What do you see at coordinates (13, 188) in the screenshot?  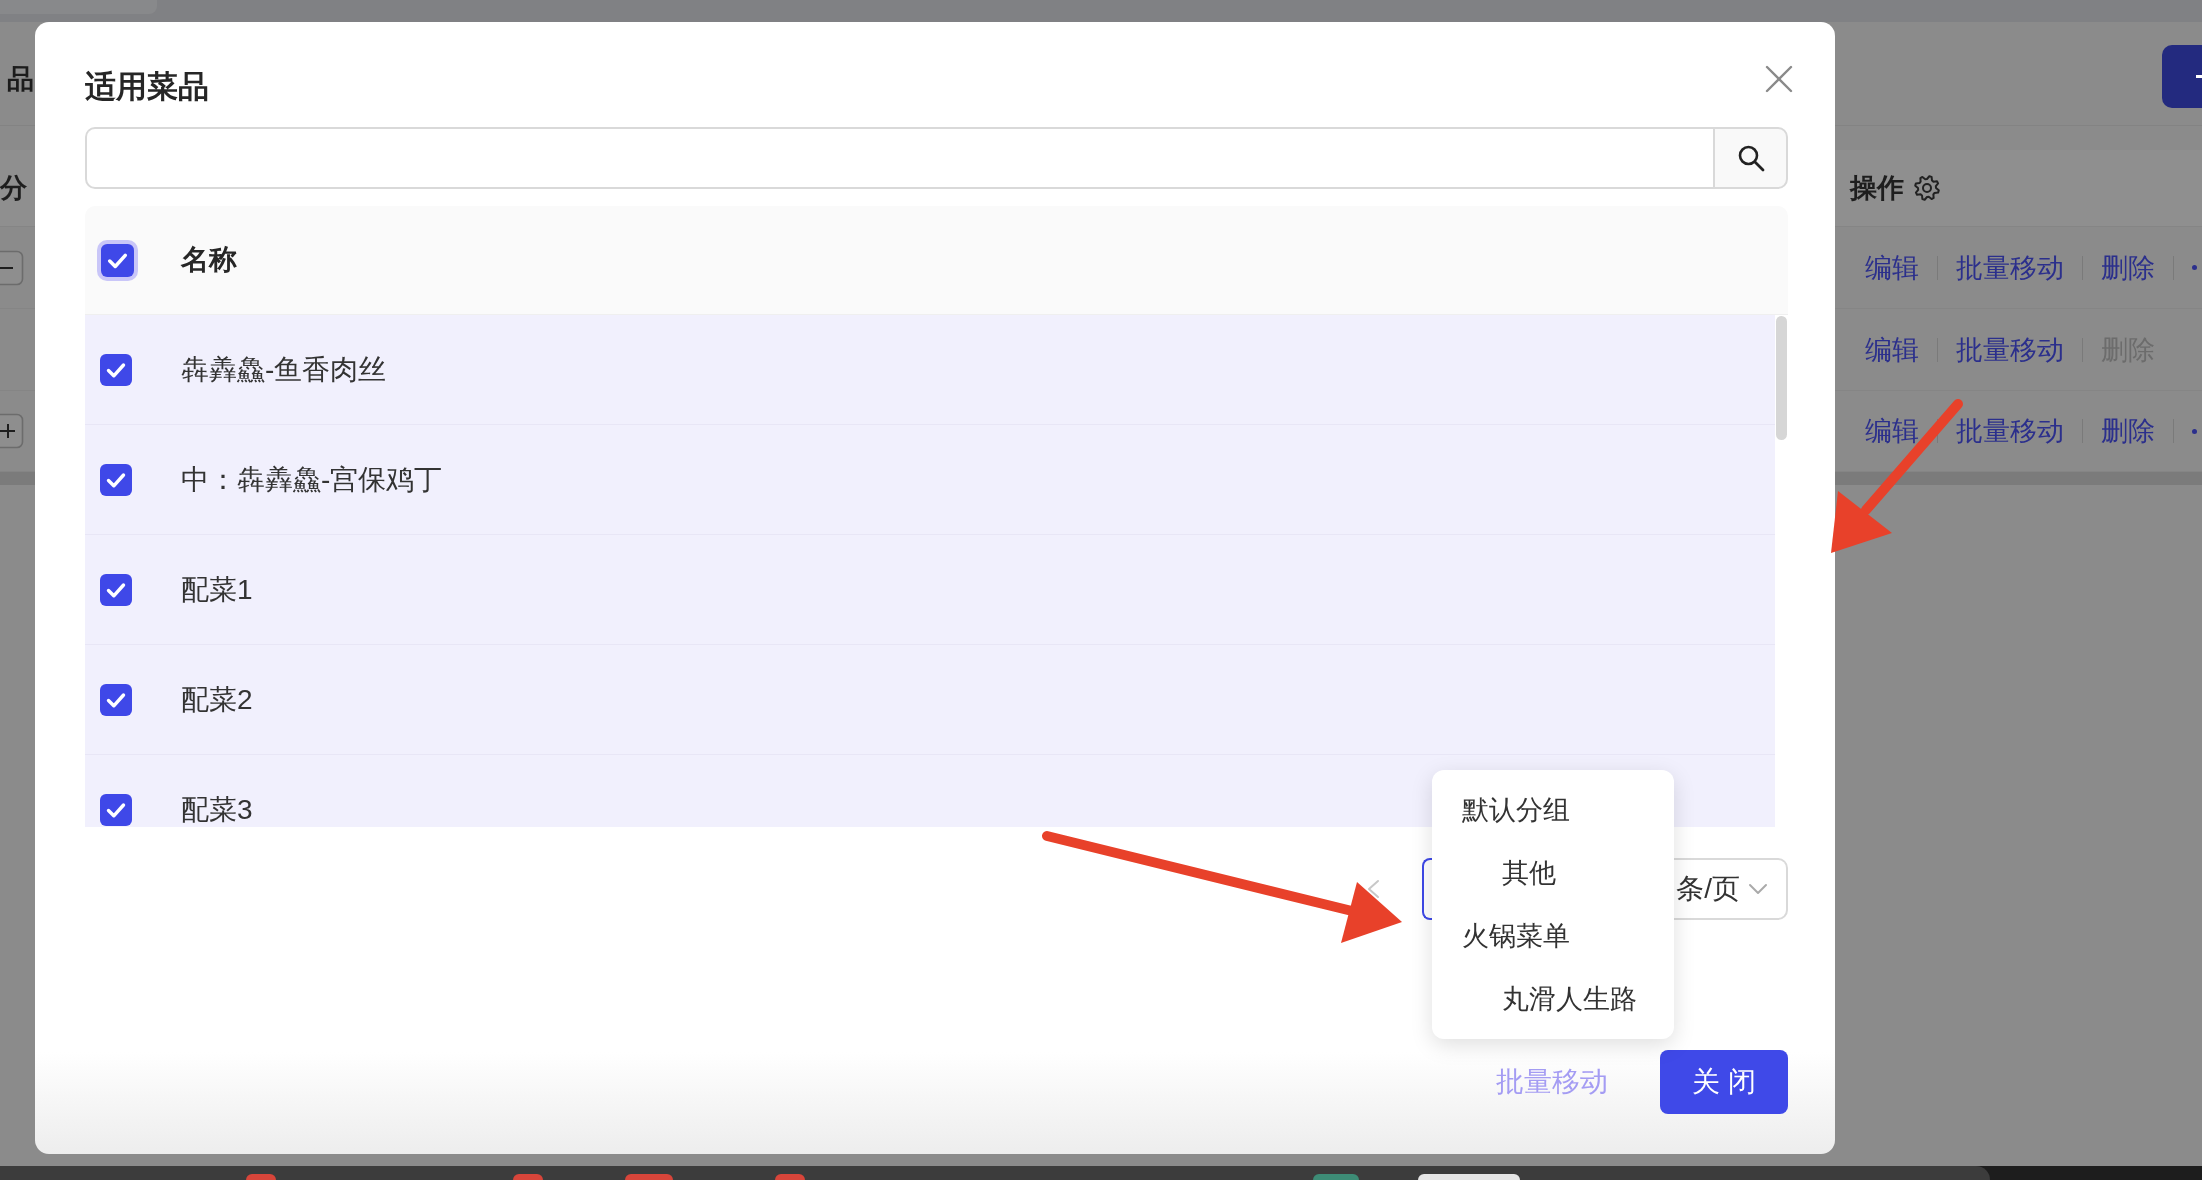 I see `column-header: 分` at bounding box center [13, 188].